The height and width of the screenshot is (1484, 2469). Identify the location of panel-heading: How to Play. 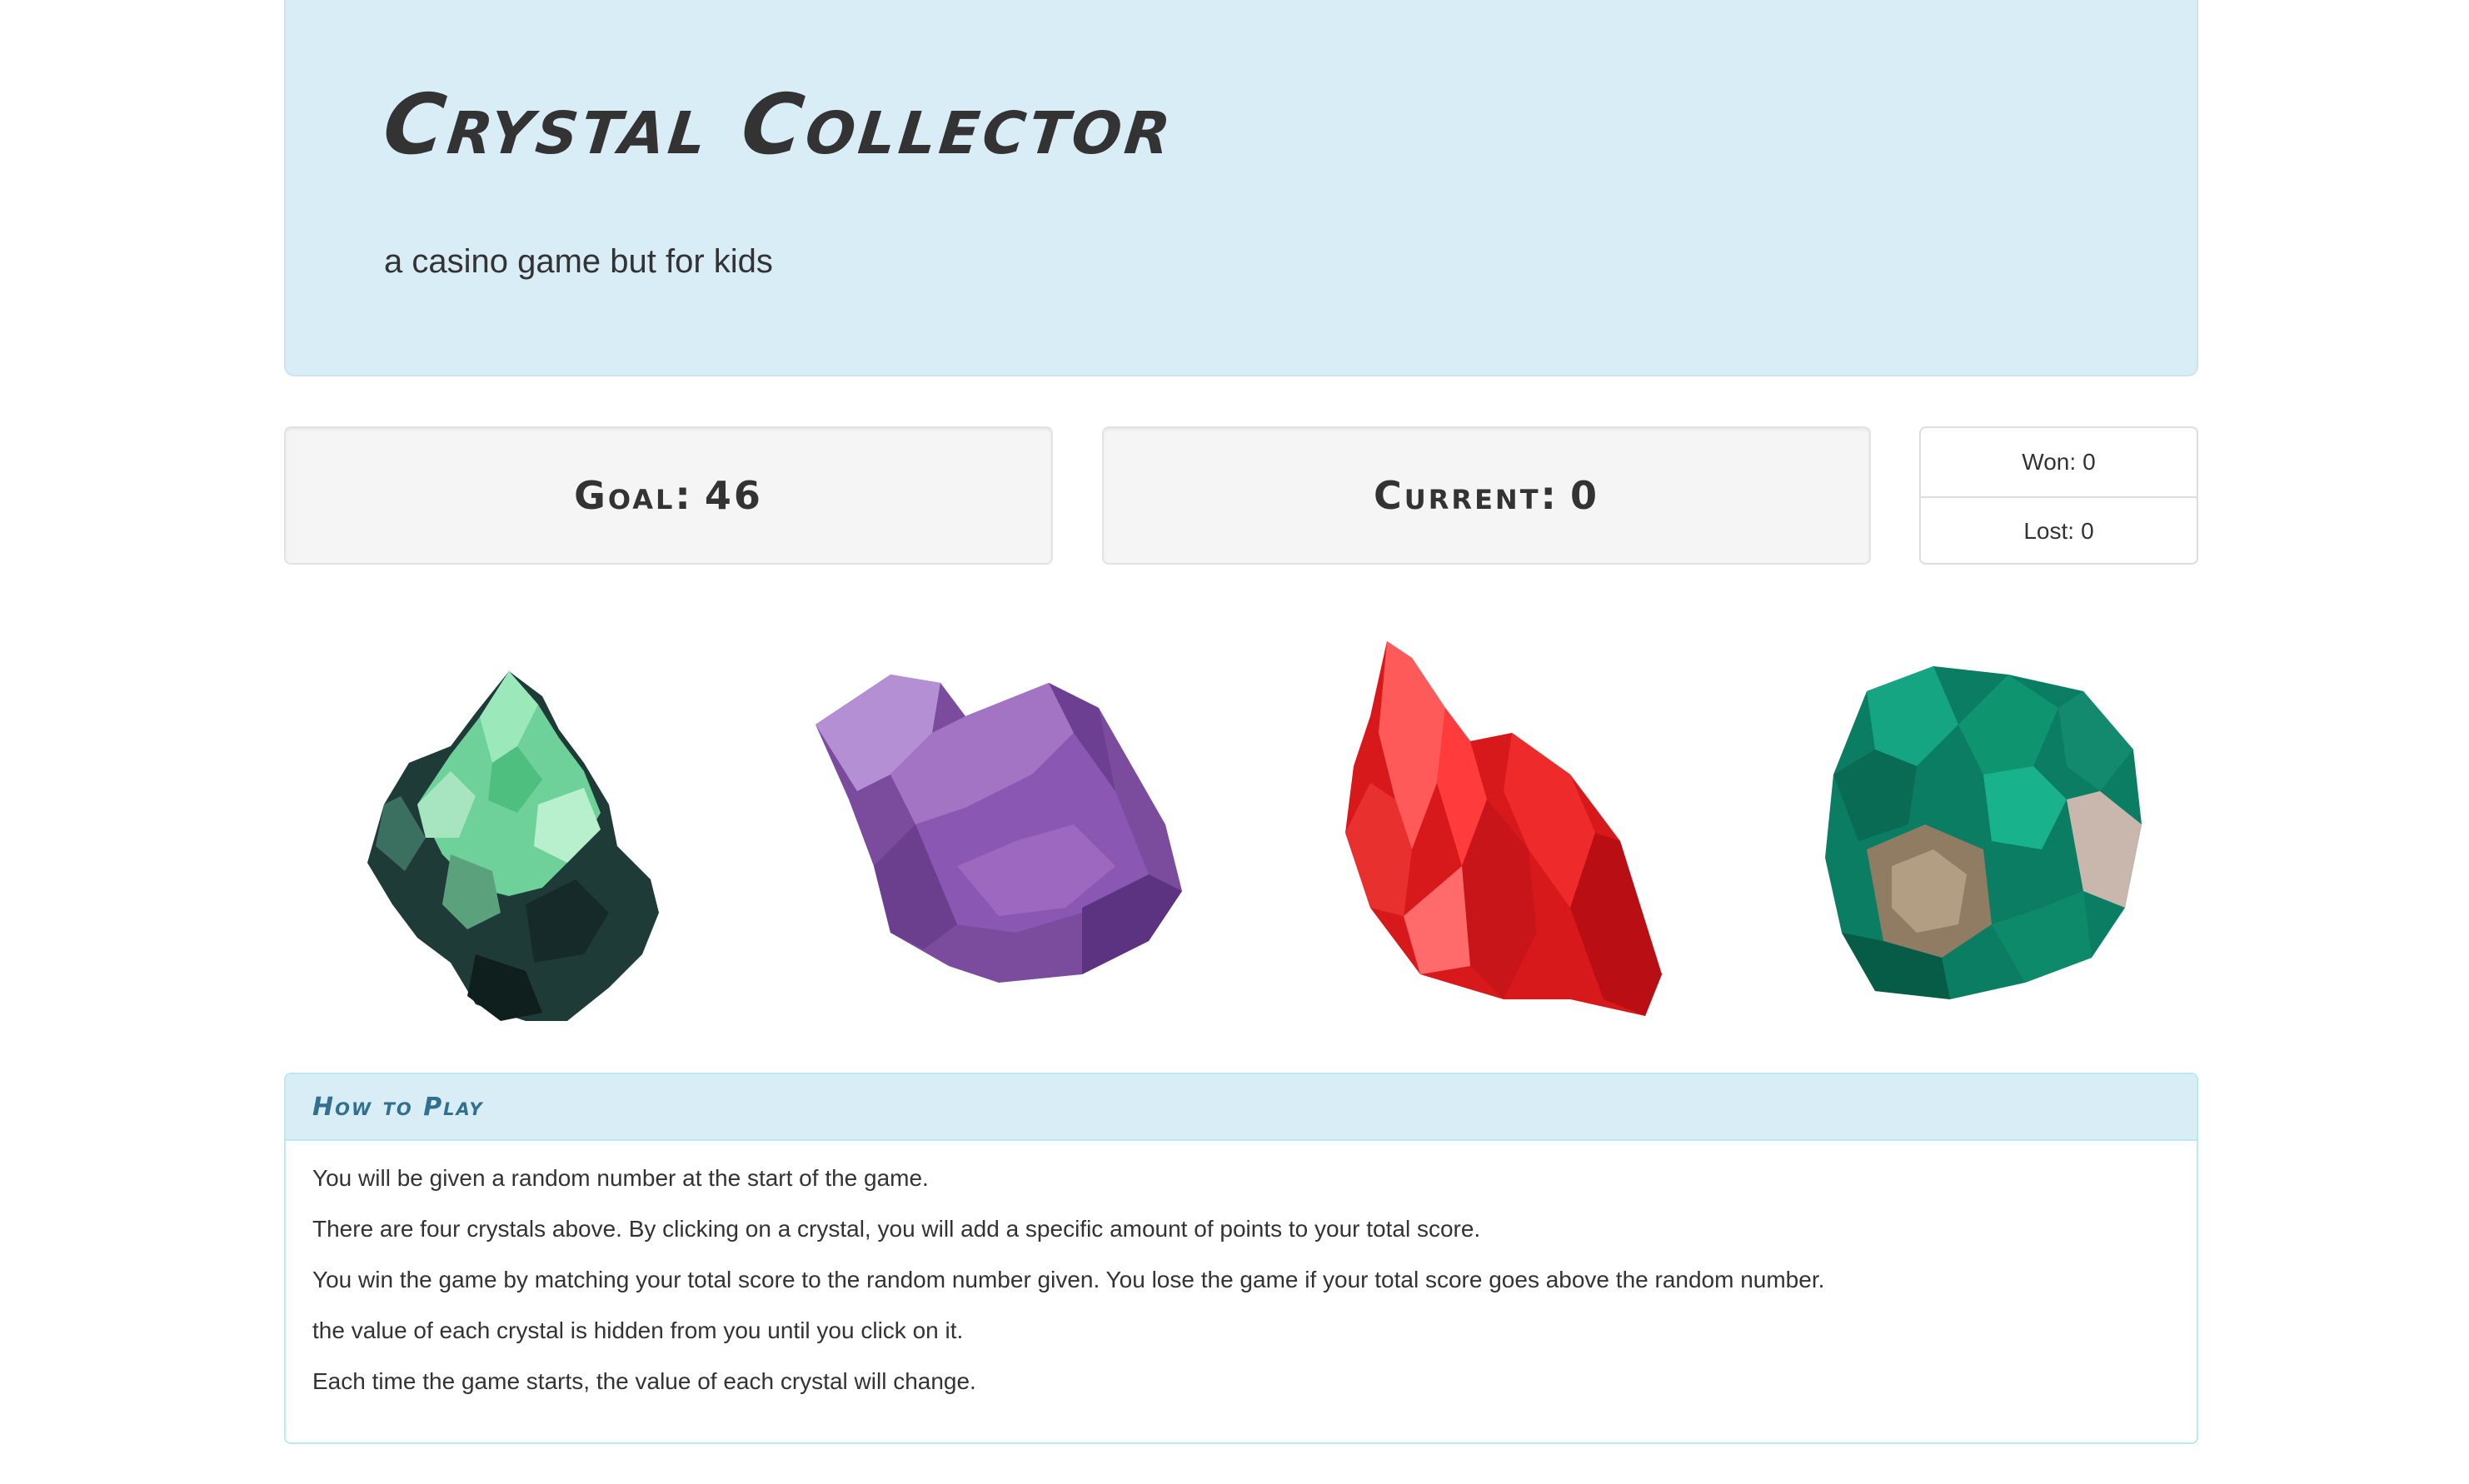
(1241, 1107).